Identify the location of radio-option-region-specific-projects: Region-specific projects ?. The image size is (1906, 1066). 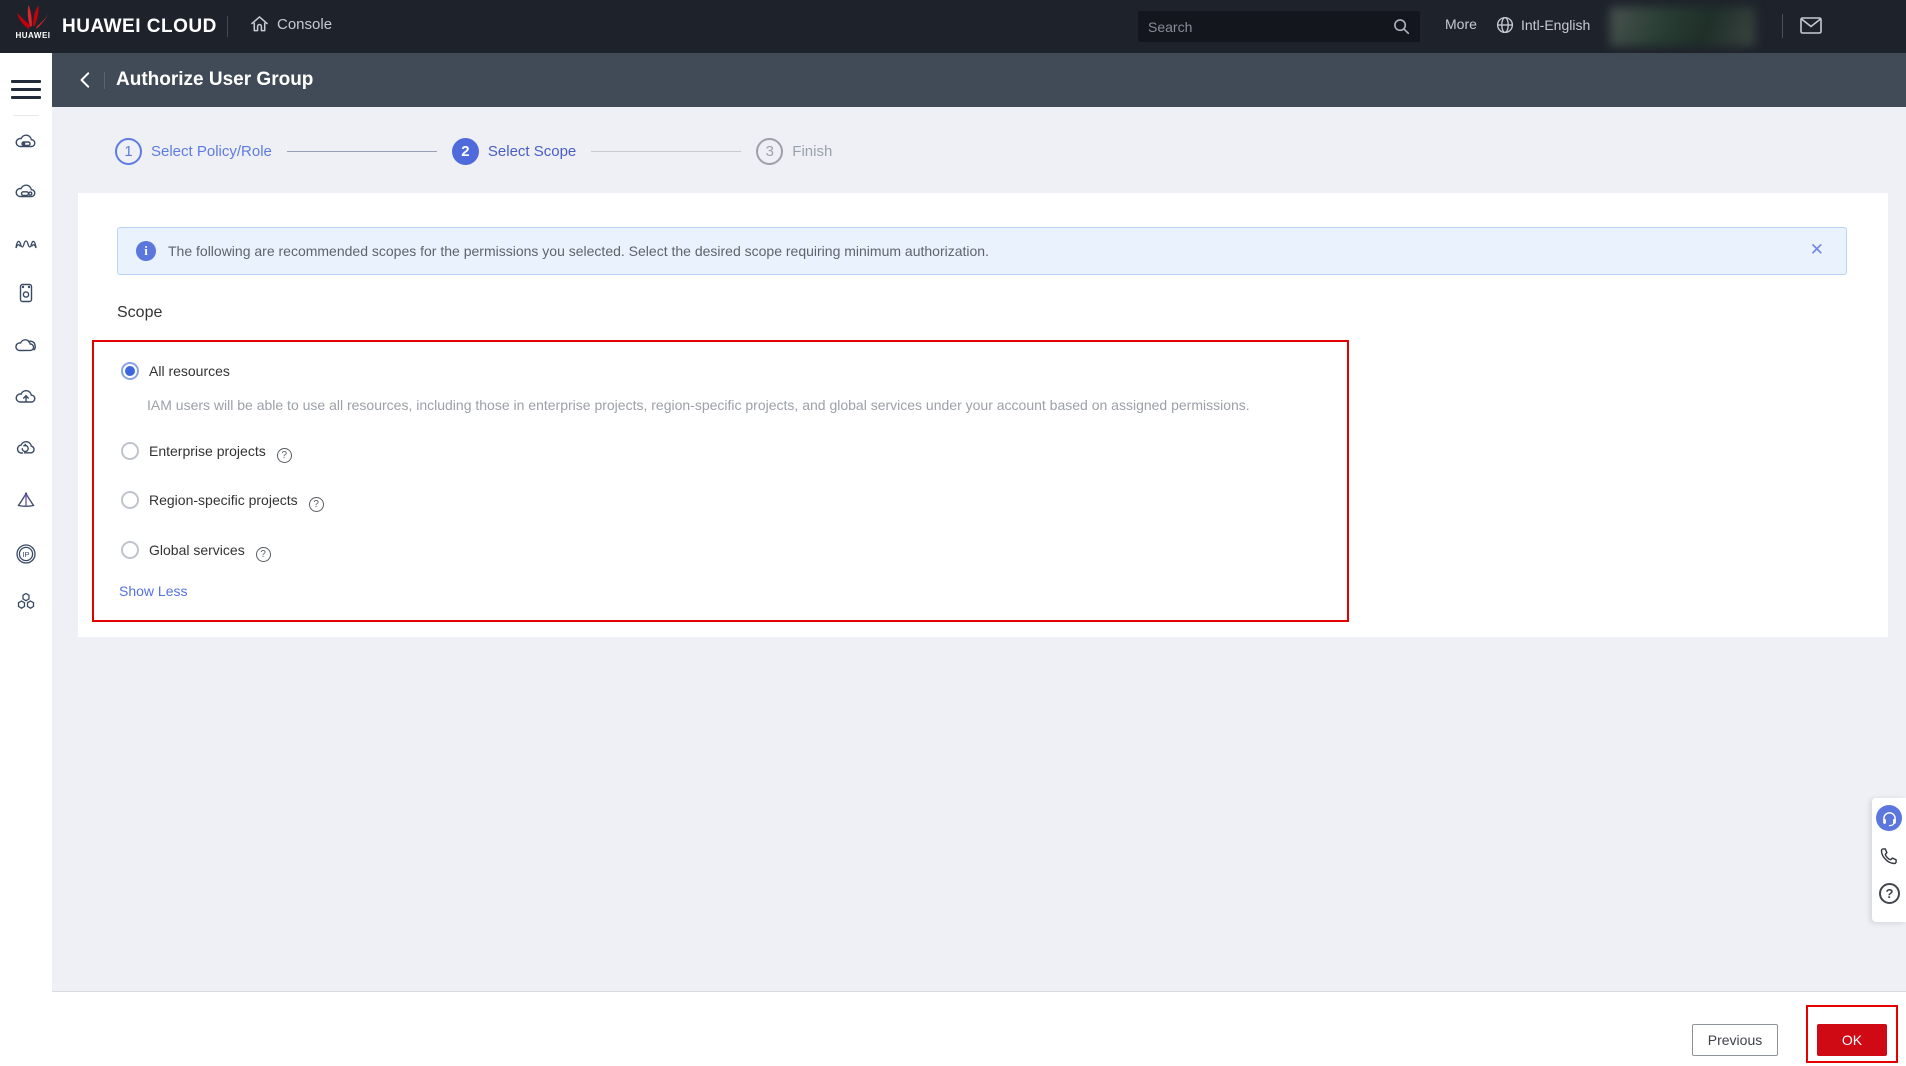
(222, 501).